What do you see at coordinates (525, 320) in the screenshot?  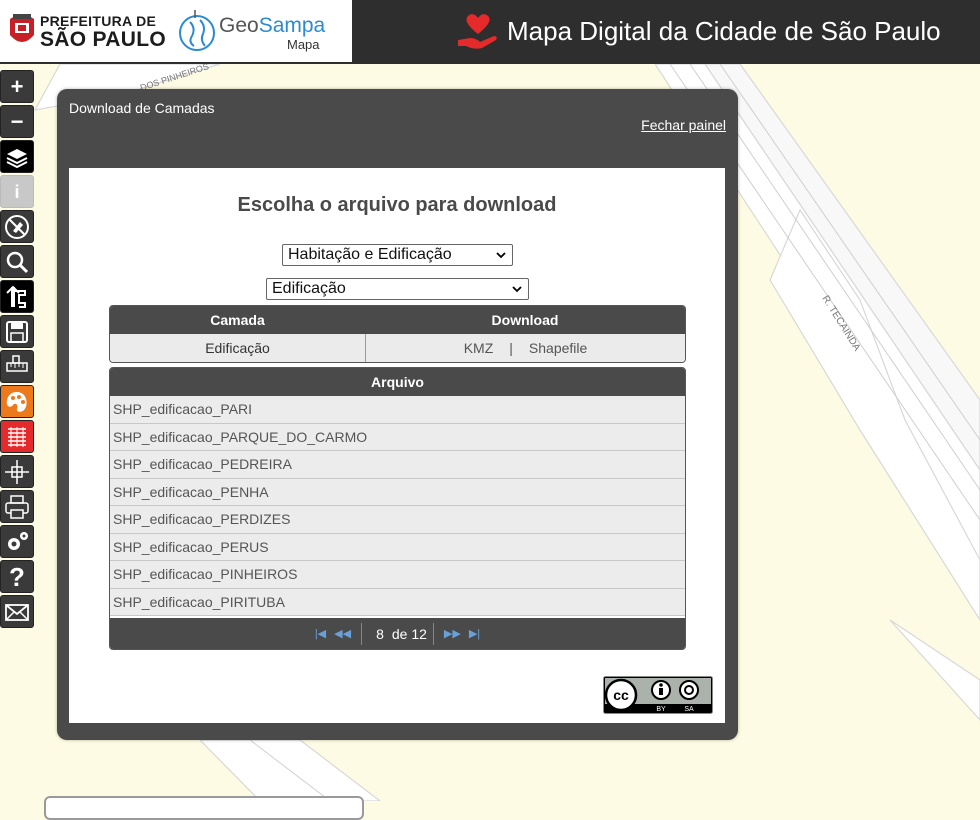 I see `column-header-download: Download` at bounding box center [525, 320].